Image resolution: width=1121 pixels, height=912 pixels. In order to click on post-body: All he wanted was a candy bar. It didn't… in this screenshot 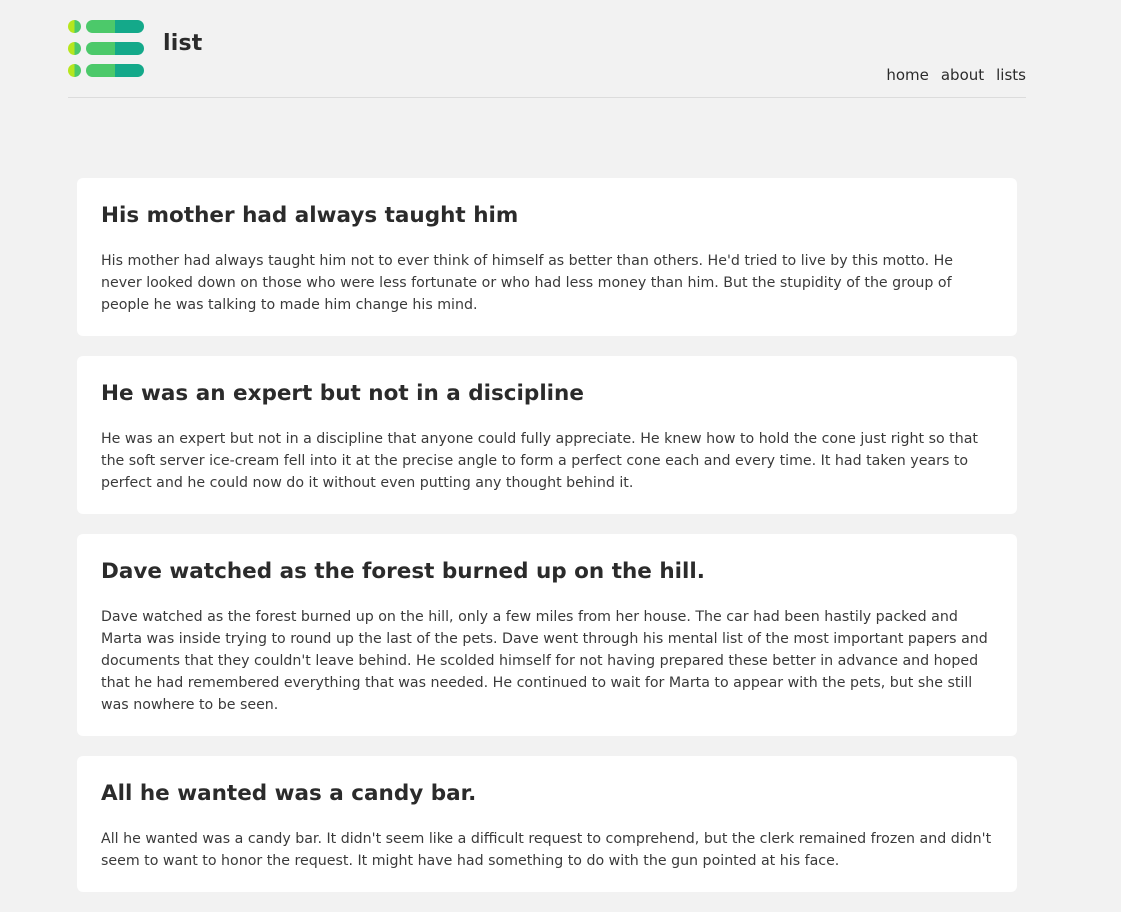, I will do `click(546, 850)`.